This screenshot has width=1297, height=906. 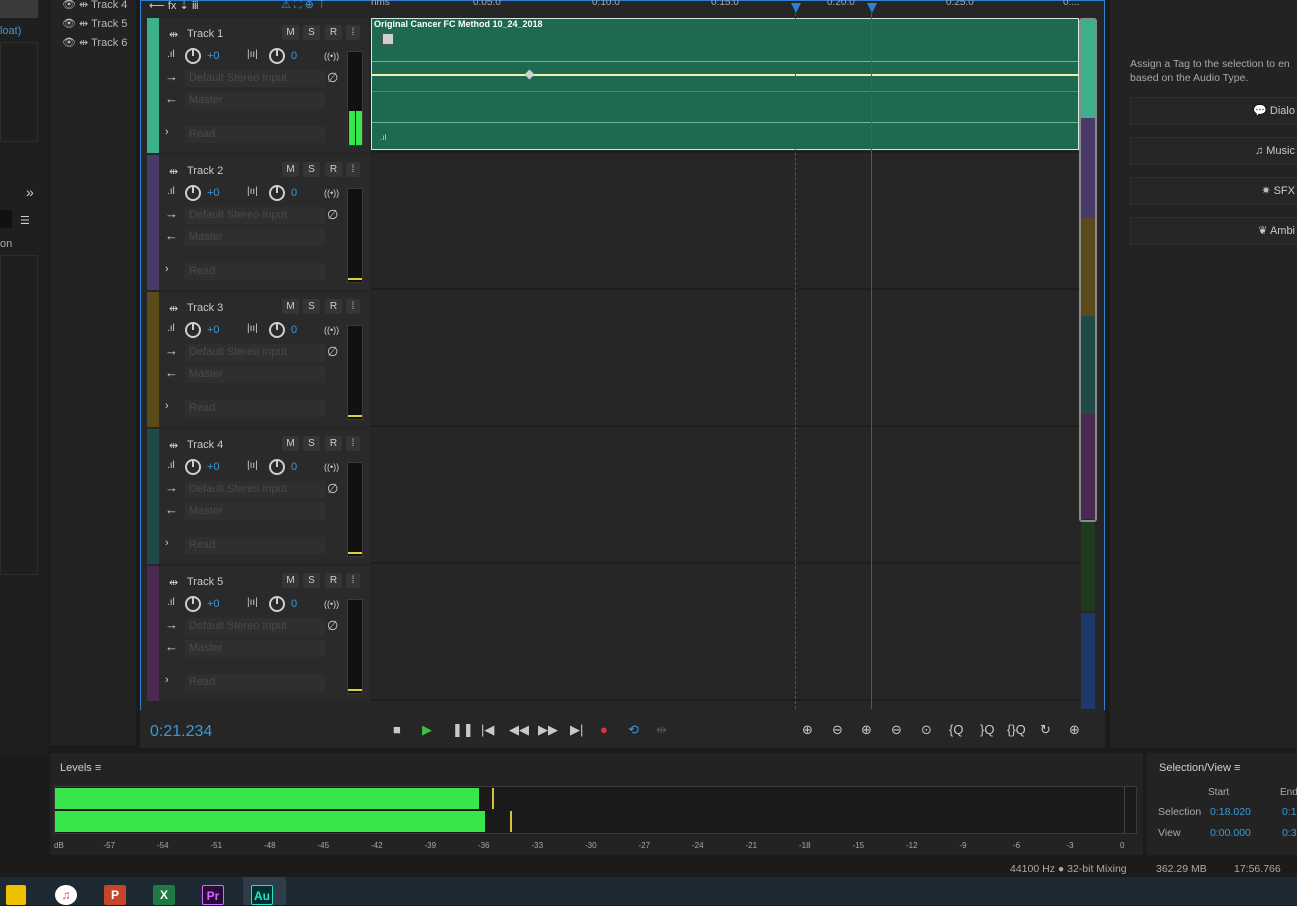 What do you see at coordinates (6, 219) in the screenshot?
I see `stub-field` at bounding box center [6, 219].